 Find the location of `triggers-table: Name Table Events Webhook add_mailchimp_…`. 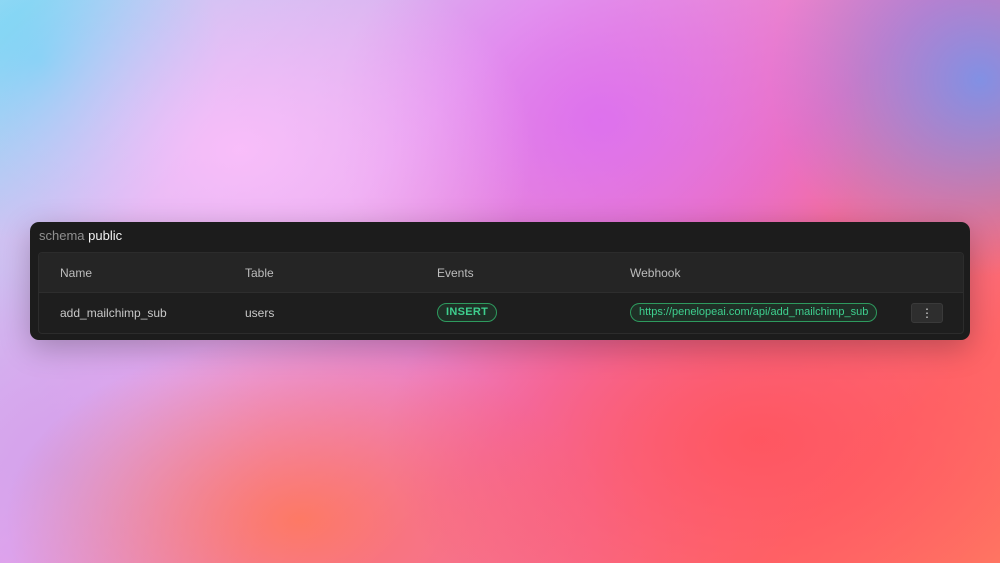

triggers-table: Name Table Events Webhook add_mailchimp_… is located at coordinates (501, 293).